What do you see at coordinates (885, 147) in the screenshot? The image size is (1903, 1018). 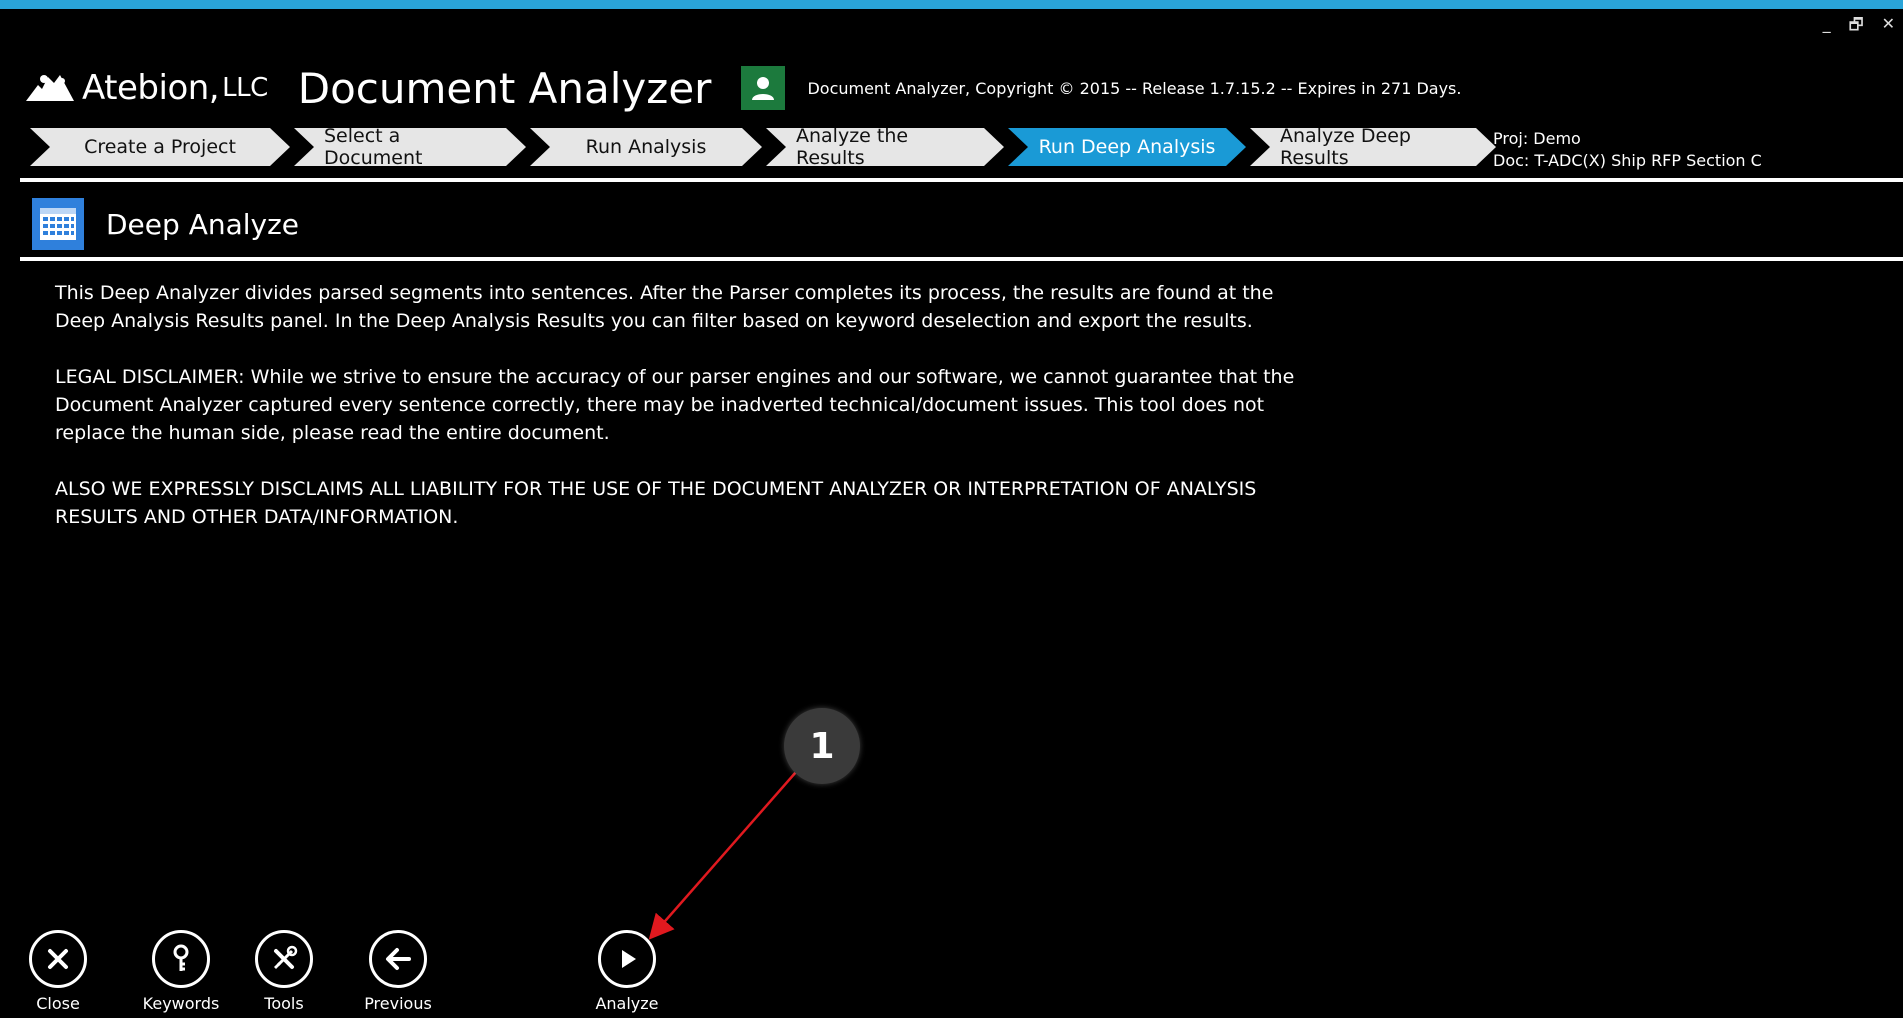 I see `step-analyze-results: Analyze the Results` at bounding box center [885, 147].